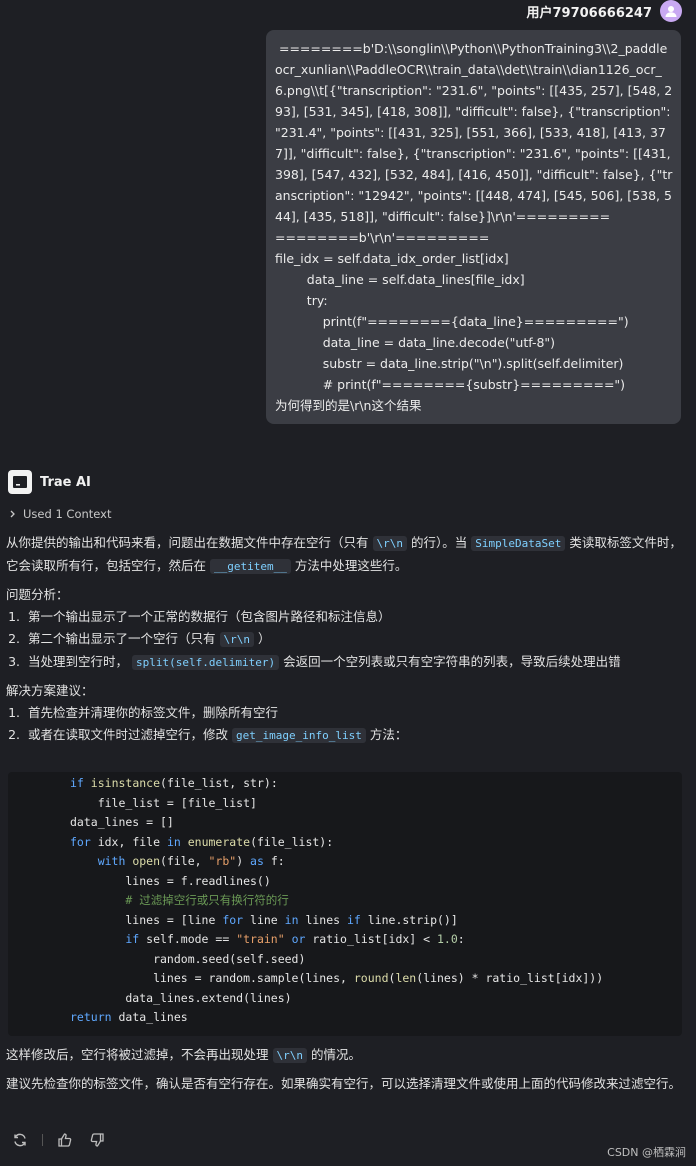  What do you see at coordinates (177, 861) in the screenshot?
I see `code-line: with open(file, "rb") as f:` at bounding box center [177, 861].